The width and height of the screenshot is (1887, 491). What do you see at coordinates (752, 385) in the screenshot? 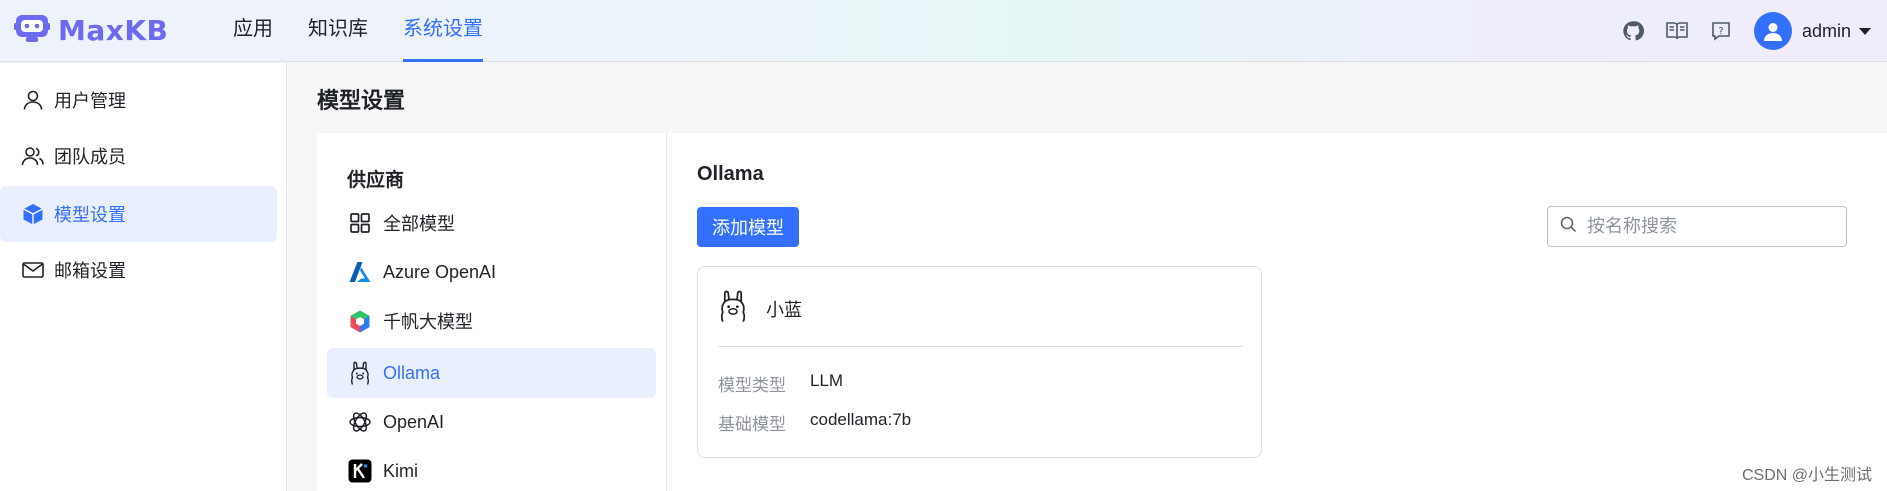
I see `model-type-label: 模型类型` at bounding box center [752, 385].